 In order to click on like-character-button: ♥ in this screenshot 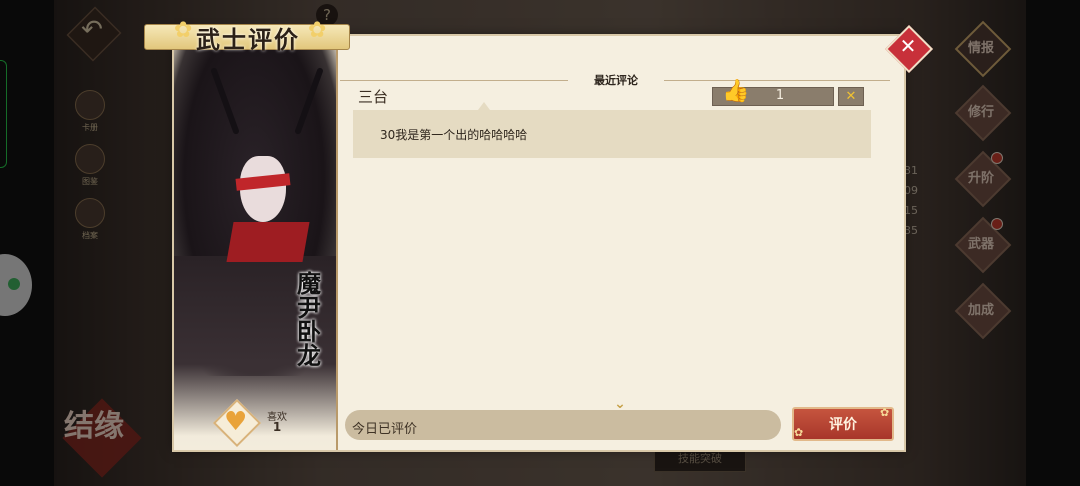, I will do `click(237, 423)`.